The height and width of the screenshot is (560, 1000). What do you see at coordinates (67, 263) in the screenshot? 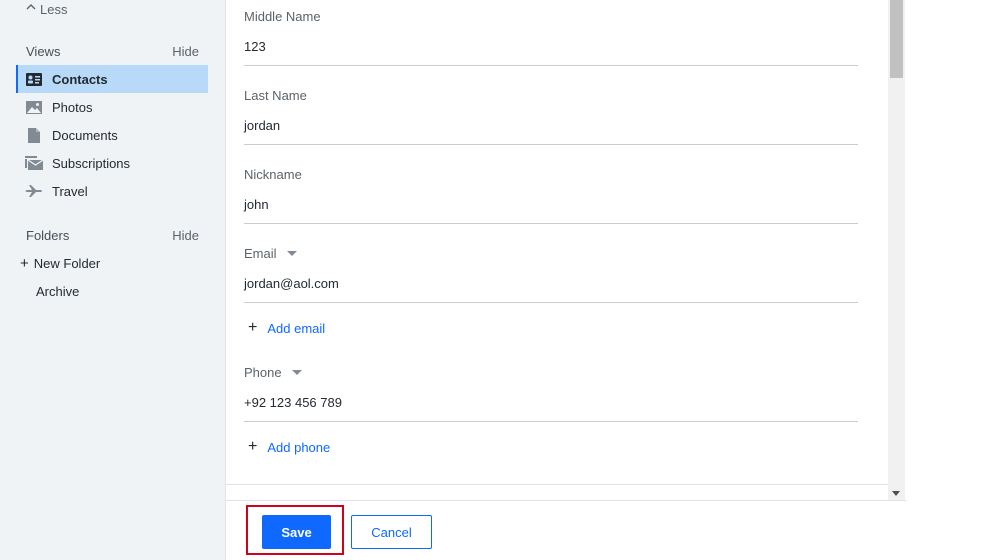
I see `new-folder-label: New Folder` at bounding box center [67, 263].